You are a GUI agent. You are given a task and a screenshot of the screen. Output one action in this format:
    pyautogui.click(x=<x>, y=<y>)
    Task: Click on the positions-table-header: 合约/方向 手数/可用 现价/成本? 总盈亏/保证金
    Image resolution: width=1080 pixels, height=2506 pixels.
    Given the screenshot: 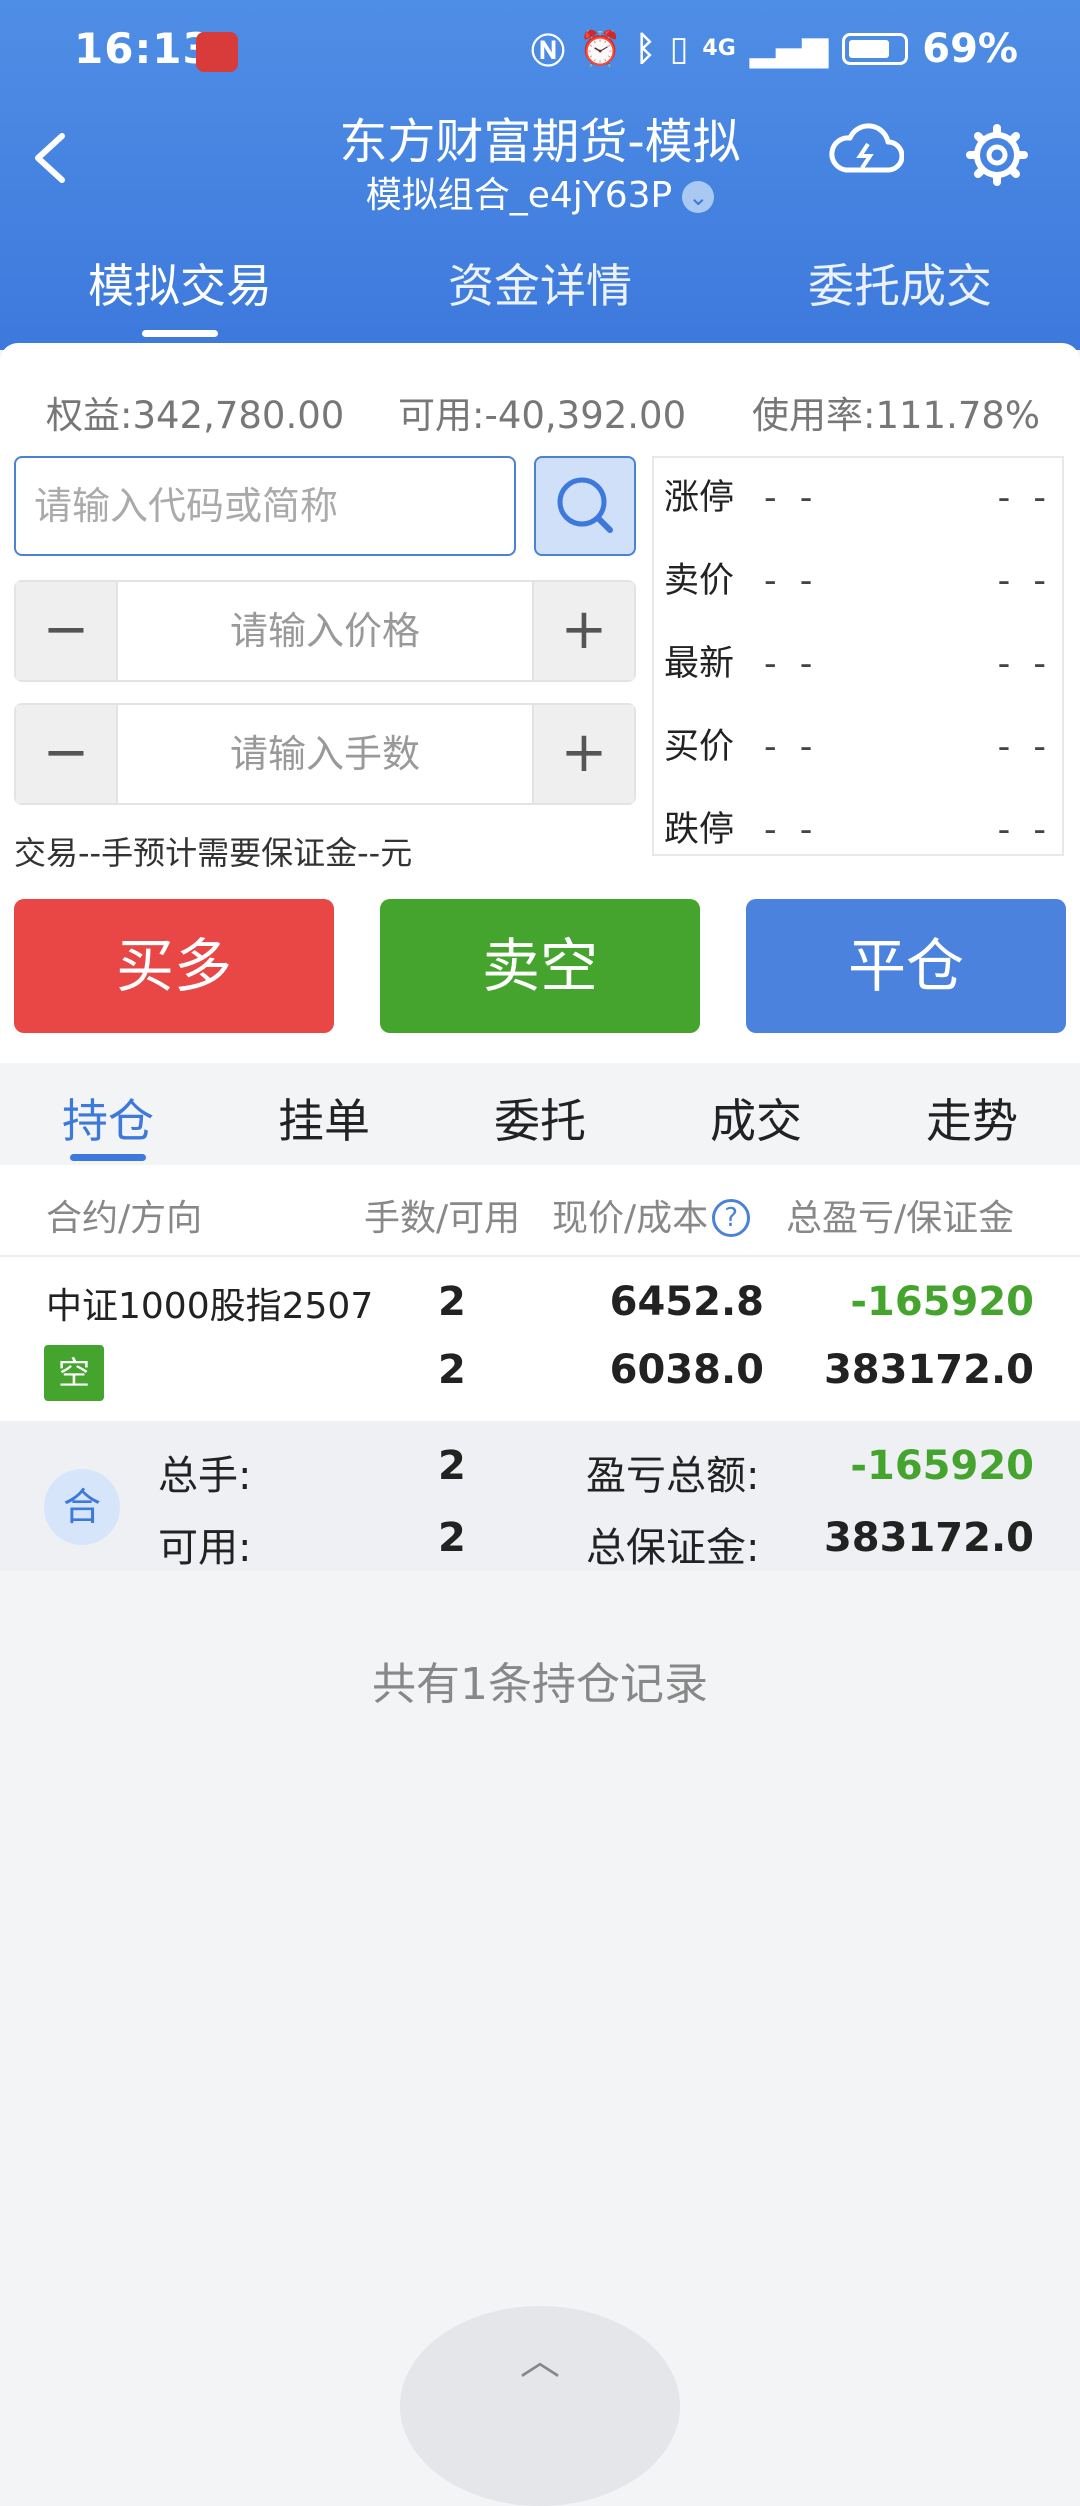 What is the action you would take?
    pyautogui.click(x=540, y=1211)
    